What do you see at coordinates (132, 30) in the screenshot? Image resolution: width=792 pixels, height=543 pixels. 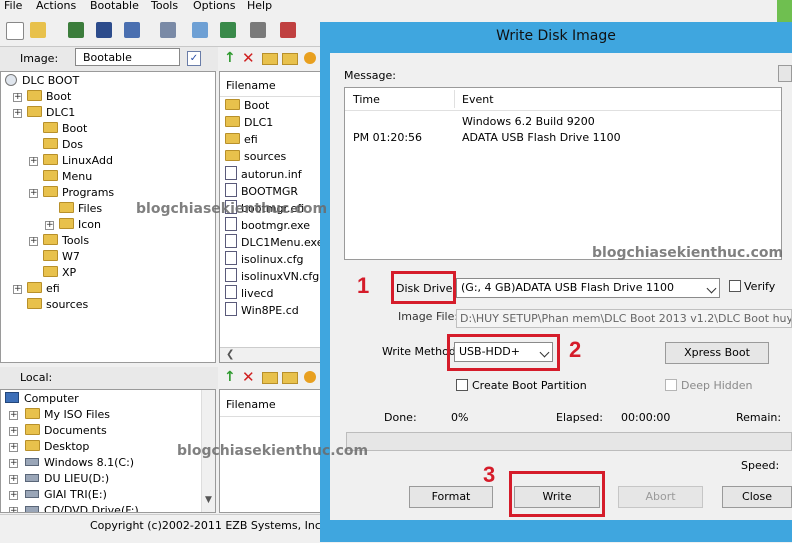 I see `save-as-icon` at bounding box center [132, 30].